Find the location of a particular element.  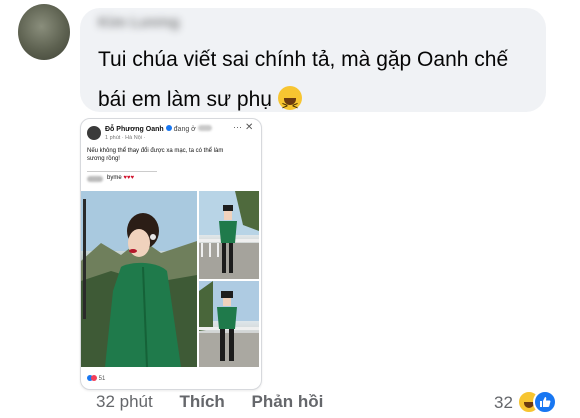

comment-actions: 32 phút Thích Phản hồi is located at coordinates (220, 402).